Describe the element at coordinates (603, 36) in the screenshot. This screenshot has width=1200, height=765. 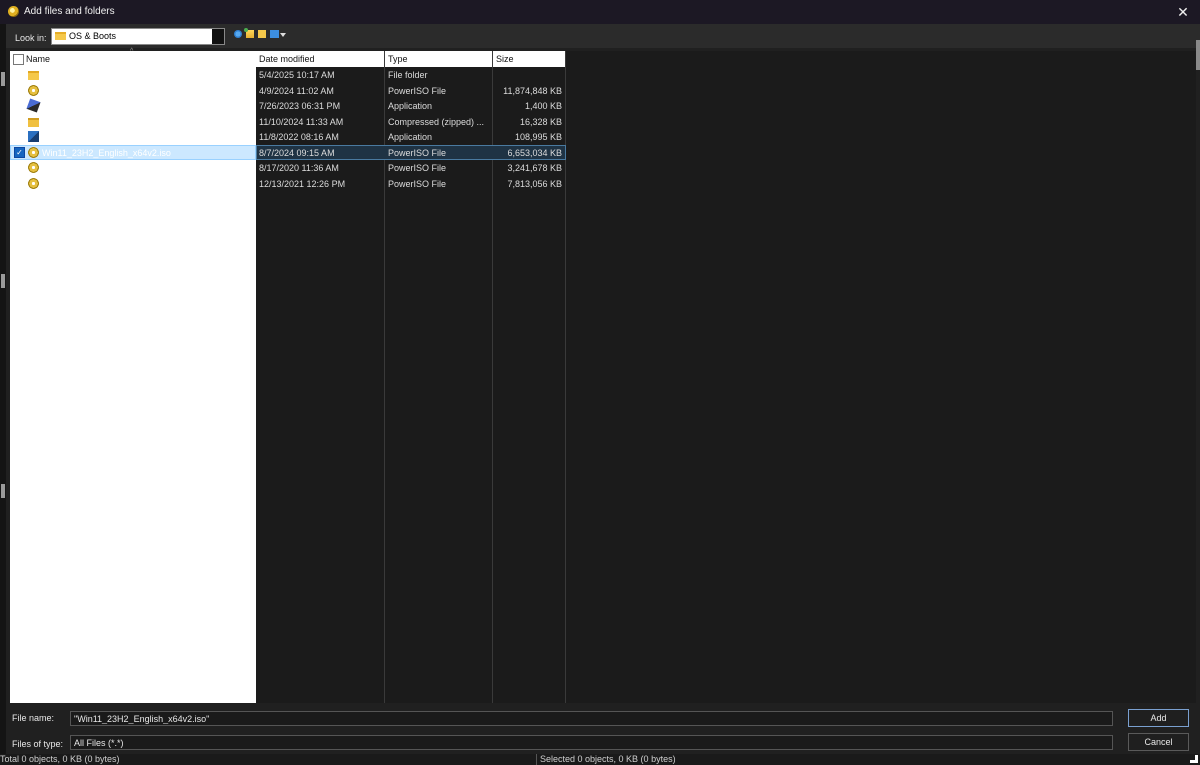
I see `look-in-toolbar: Look in: OS & Boots` at that location.